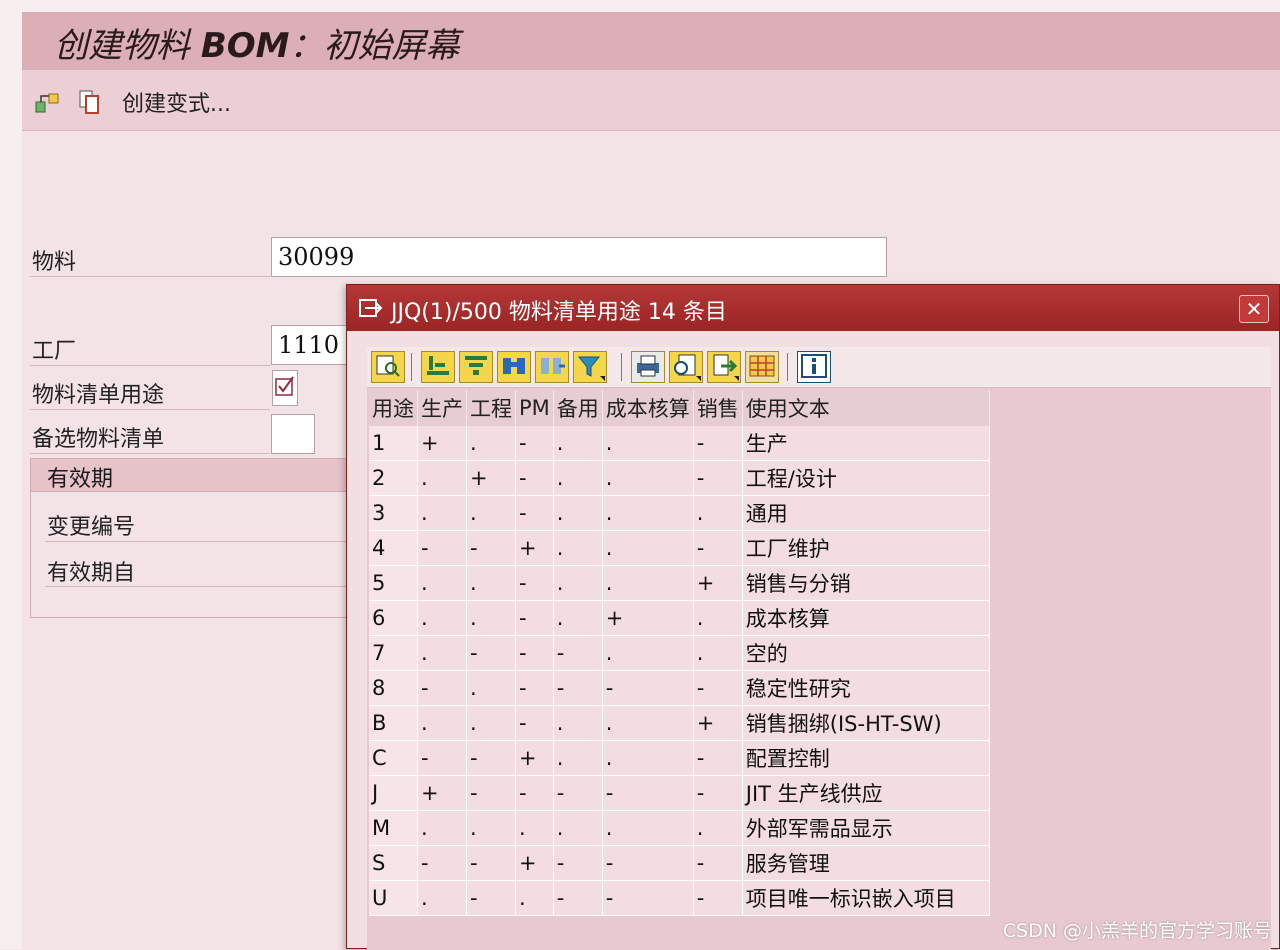 The image size is (1280, 950). I want to click on table-row: C - - +.. - 配置控制, so click(679, 758).